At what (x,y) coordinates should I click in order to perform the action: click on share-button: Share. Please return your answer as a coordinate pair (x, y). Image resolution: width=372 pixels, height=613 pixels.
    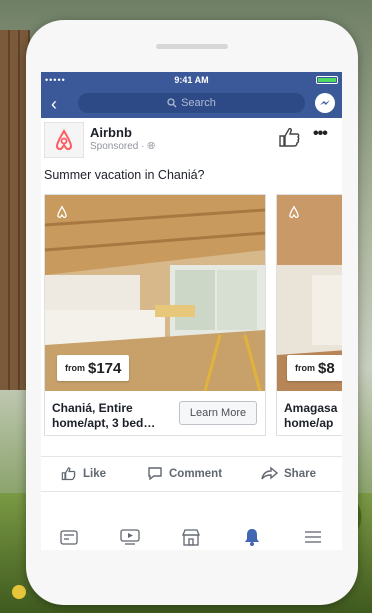
    Looking at the image, I should click on (288, 473).